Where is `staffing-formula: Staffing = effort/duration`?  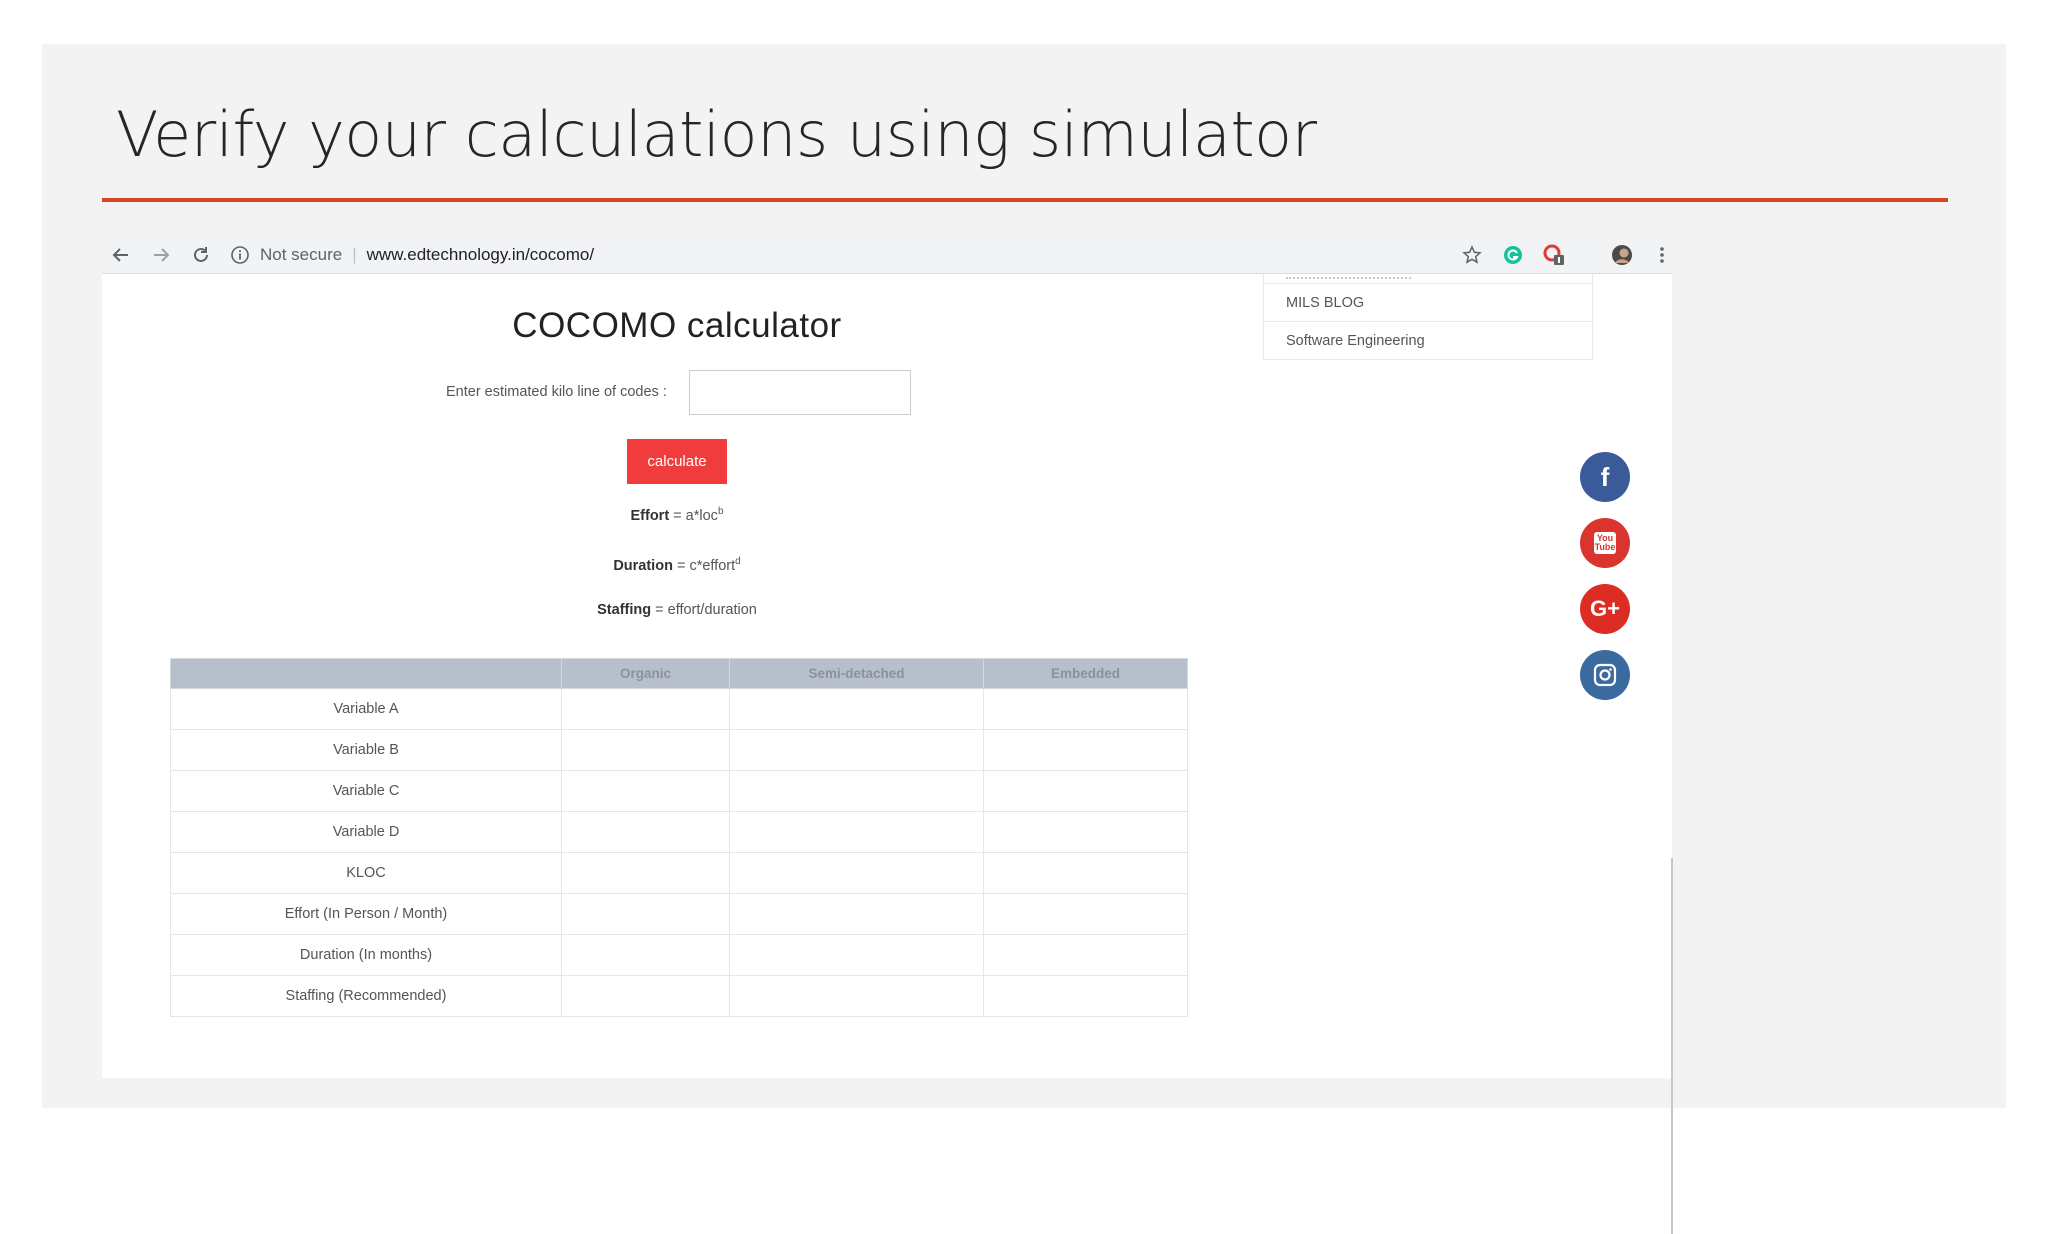 staffing-formula: Staffing = effort/duration is located at coordinates (677, 610).